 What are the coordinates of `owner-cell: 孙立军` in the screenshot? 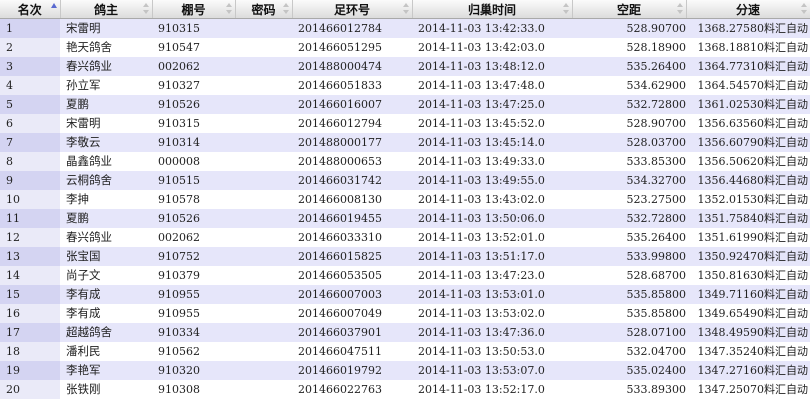 It's located at (106, 85).